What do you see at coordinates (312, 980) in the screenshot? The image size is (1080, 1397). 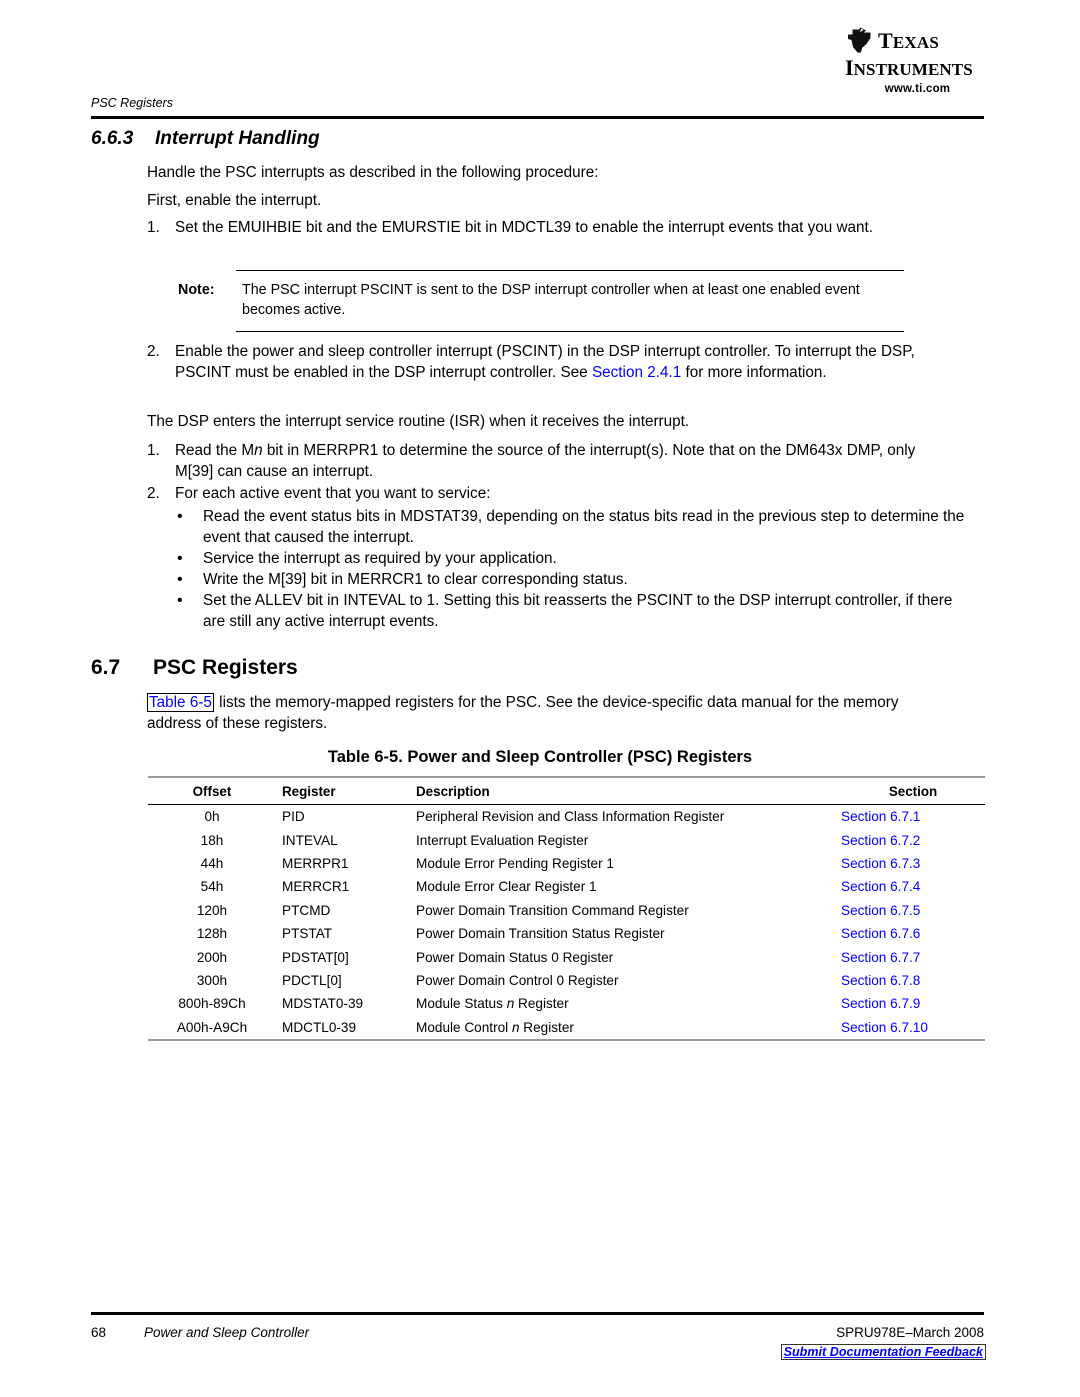 I see `cell-register: PDCTL[0]` at bounding box center [312, 980].